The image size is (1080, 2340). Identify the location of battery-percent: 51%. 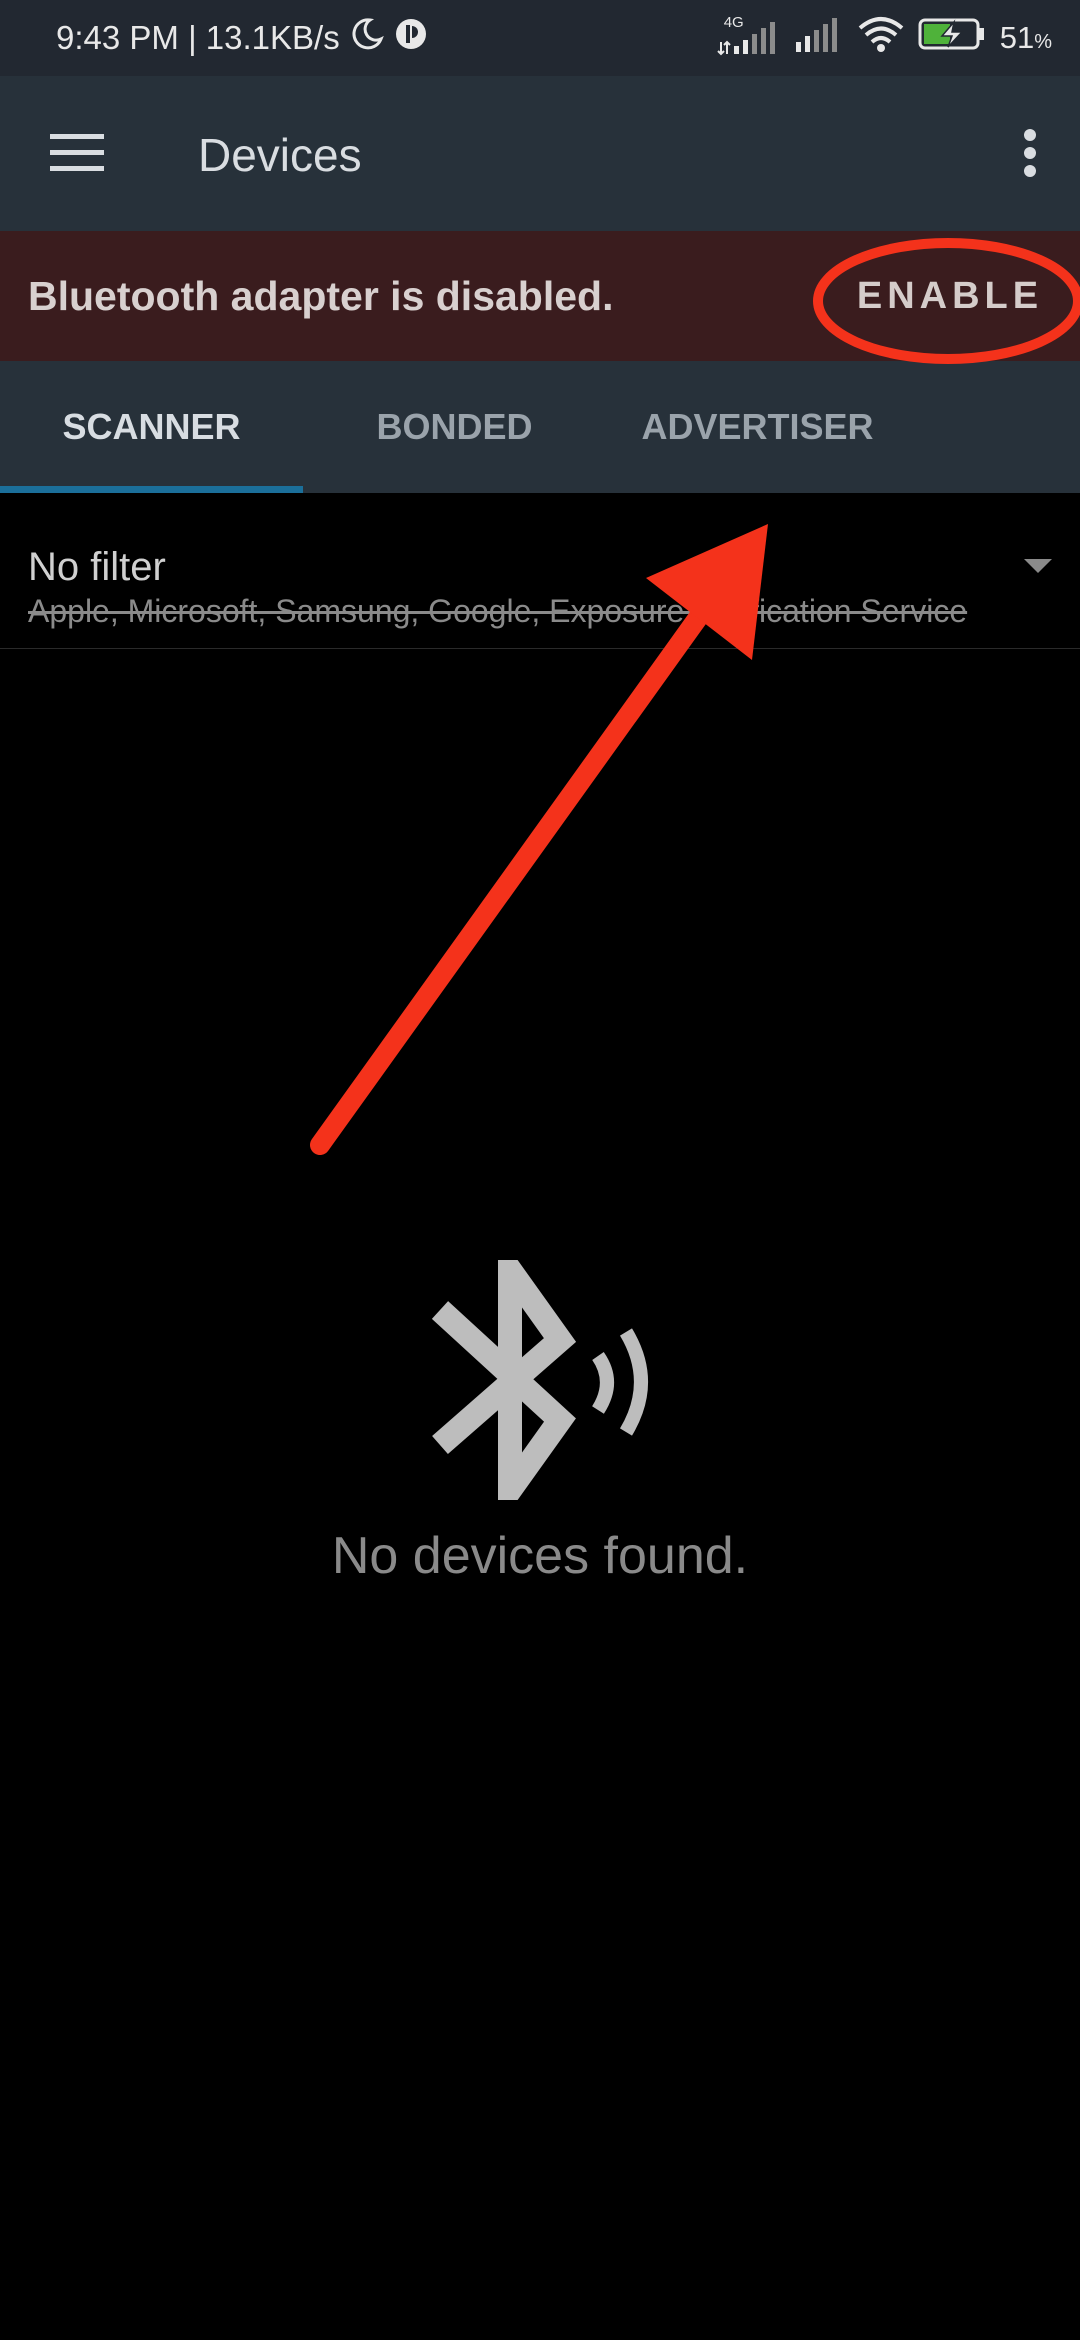
(1026, 38).